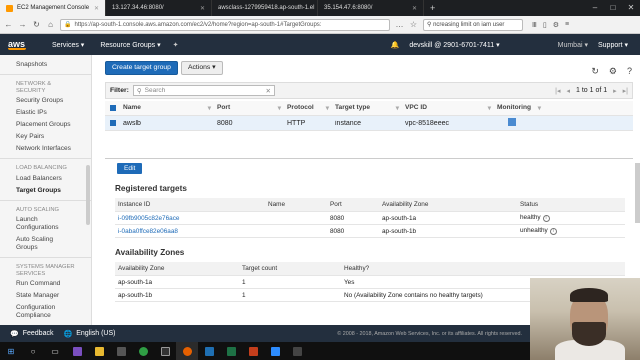 Image resolution: width=640 pixels, height=360 pixels. I want to click on sidebar-item-target-groups: Target Groups, so click(45, 191).